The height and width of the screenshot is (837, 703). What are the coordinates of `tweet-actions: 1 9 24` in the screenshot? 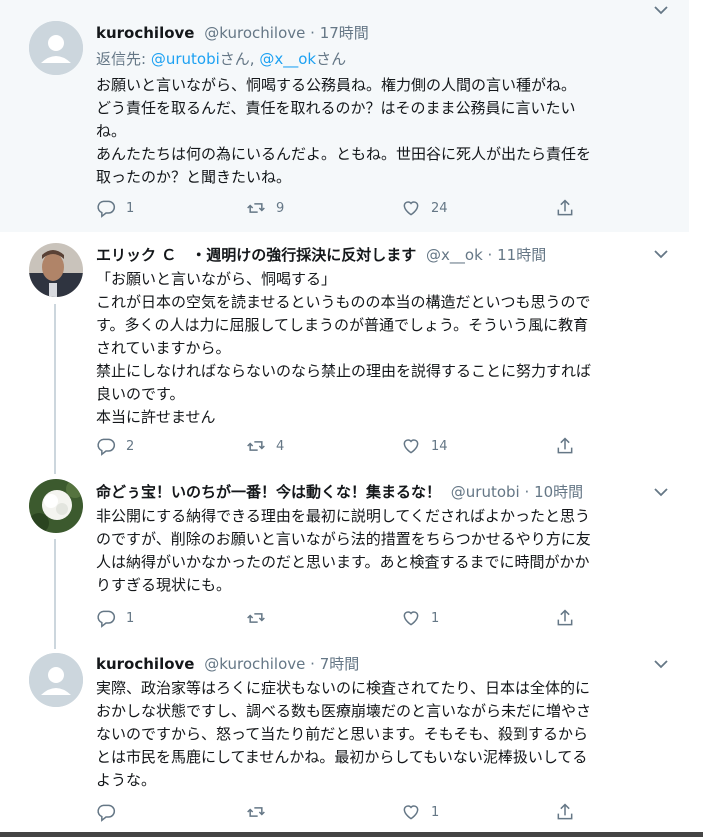 It's located at (346, 208).